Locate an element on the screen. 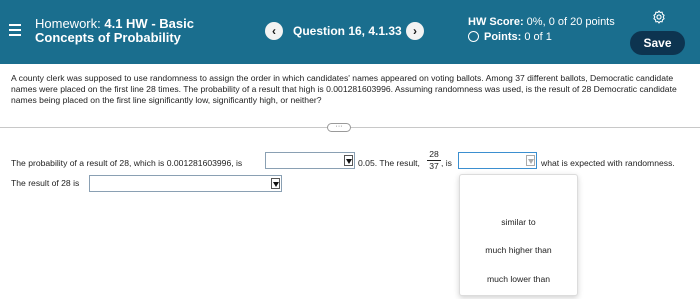  save-button: Save is located at coordinates (657, 43).